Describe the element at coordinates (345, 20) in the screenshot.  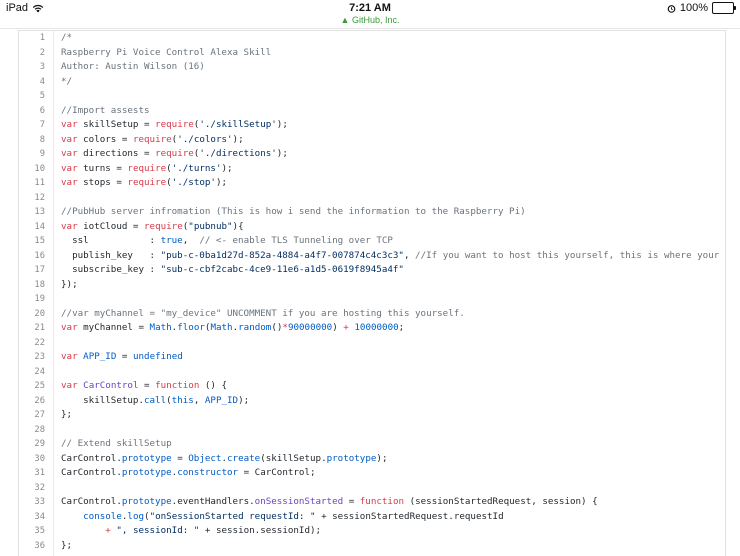
I see `lock-icon: ▲` at that location.